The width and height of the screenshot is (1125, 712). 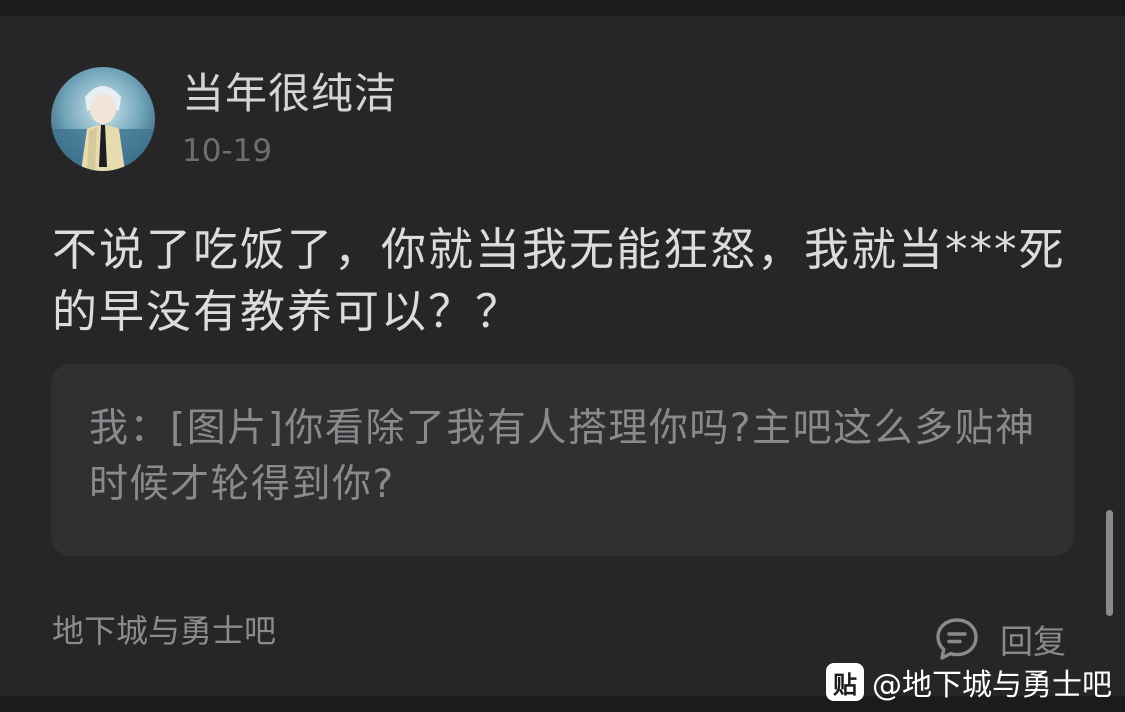 What do you see at coordinates (992, 685) in the screenshot?
I see `watermark-text: @地下城与勇士吧` at bounding box center [992, 685].